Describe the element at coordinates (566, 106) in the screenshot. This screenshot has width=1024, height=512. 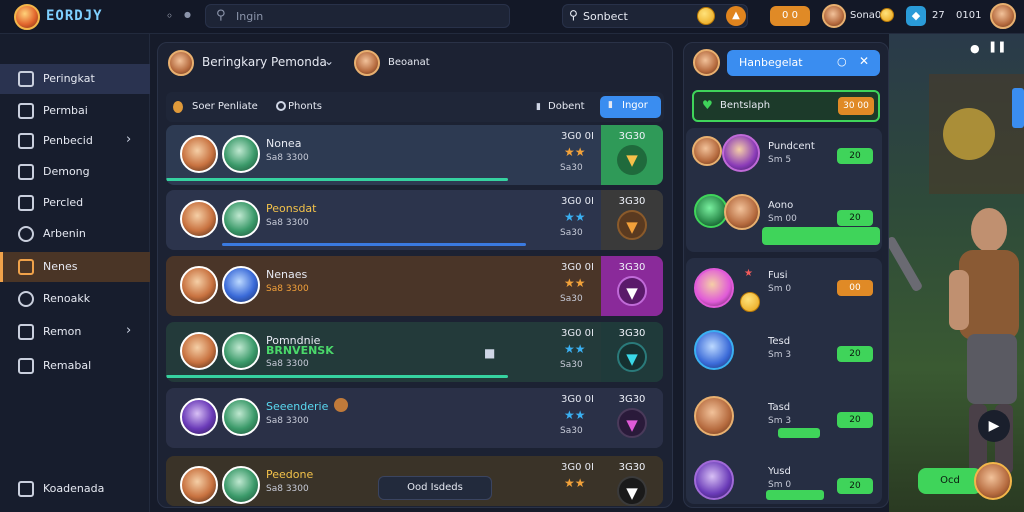
I see `filter-mid: Dobent` at that location.